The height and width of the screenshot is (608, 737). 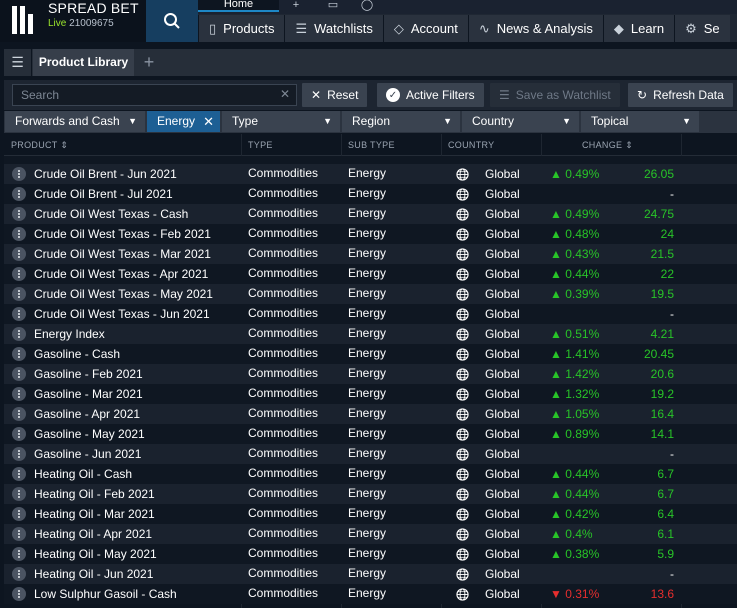 I want to click on product-name: Gasoline - Jun 2021, so click(x=87, y=454).